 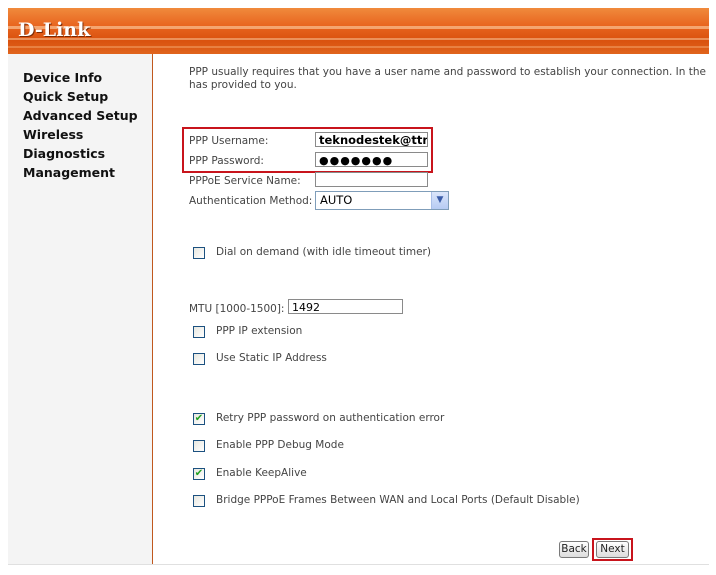 I want to click on next-button: Next, so click(x=612, y=549).